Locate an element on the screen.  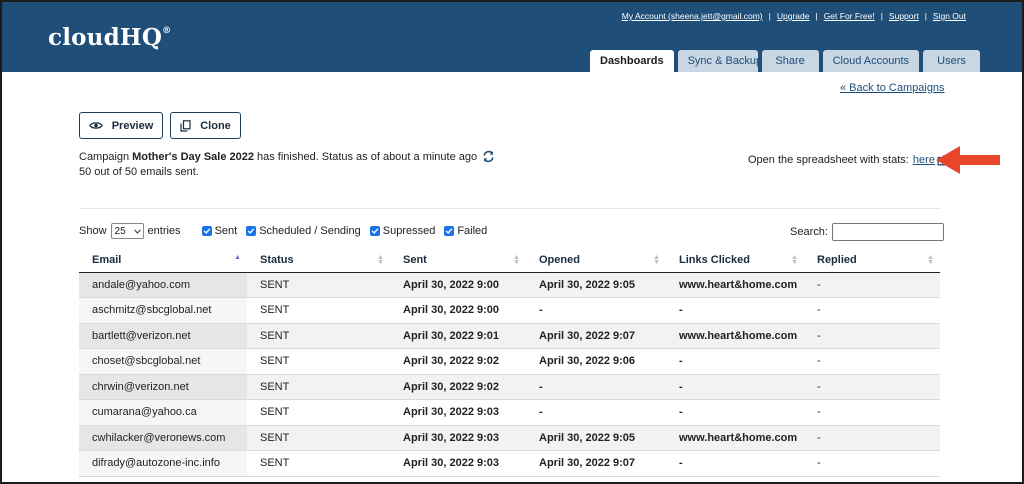
clone-button: Clone is located at coordinates (205, 125).